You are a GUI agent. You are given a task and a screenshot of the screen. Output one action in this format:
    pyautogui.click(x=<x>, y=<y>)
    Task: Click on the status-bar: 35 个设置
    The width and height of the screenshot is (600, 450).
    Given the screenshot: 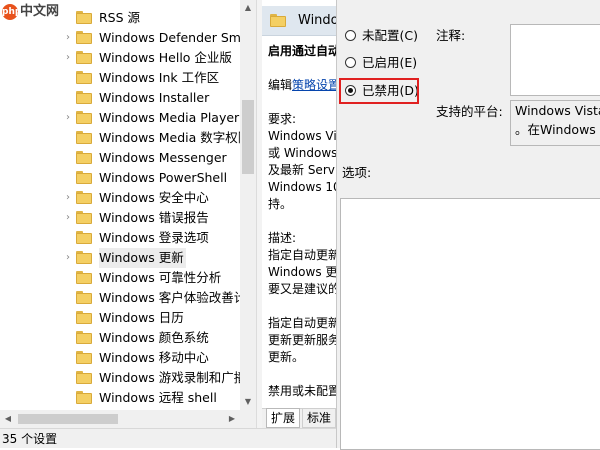 What is the action you would take?
    pyautogui.click(x=168, y=438)
    